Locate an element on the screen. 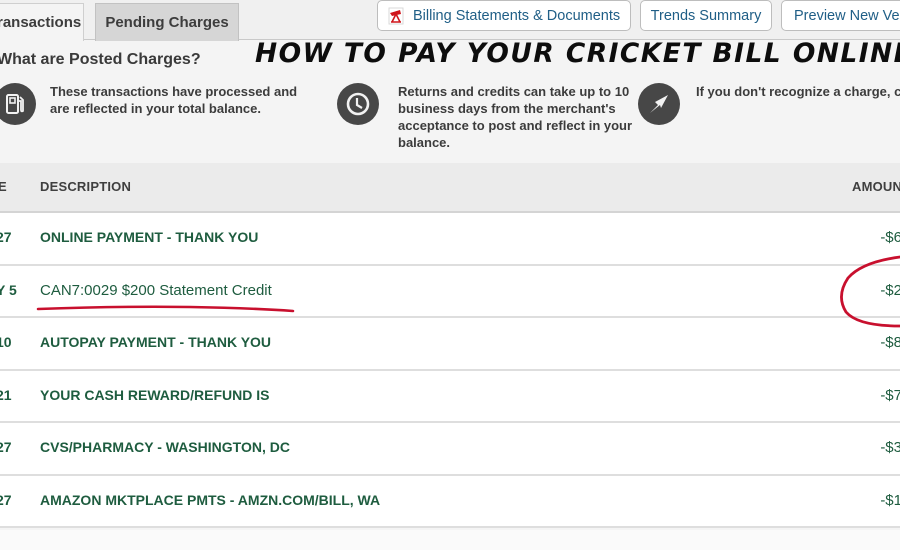 The width and height of the screenshot is (900, 550). row-description: CAN7:0029 $200 Statement Credit is located at coordinates (156, 290).